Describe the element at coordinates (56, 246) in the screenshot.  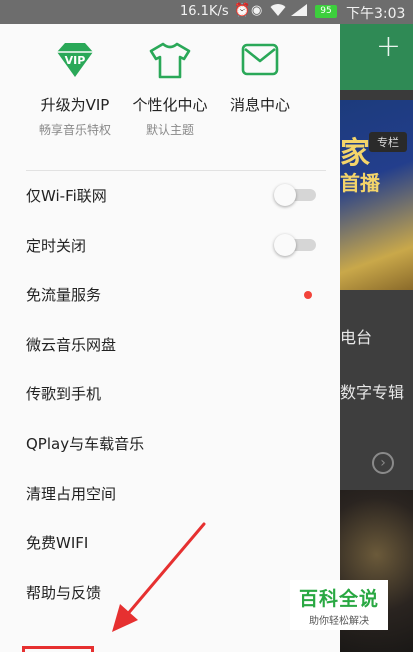
I see `menu-item-label: 定时关闭` at that location.